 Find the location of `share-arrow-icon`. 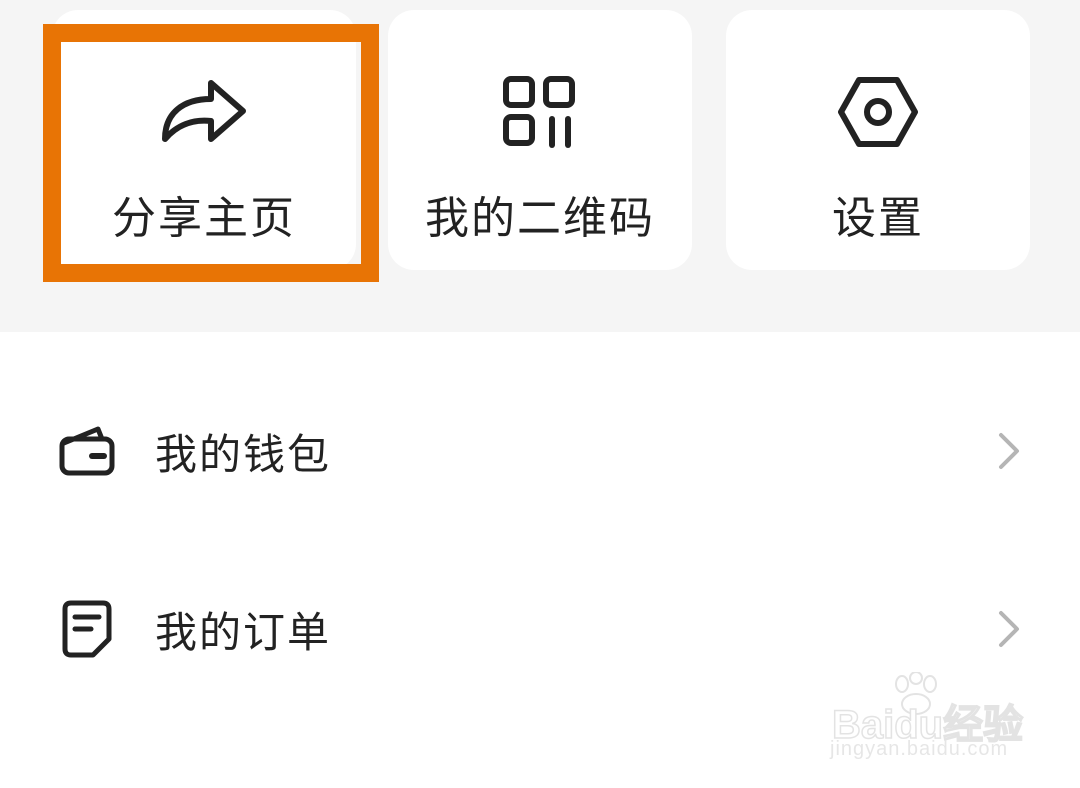

share-arrow-icon is located at coordinates (204, 112).